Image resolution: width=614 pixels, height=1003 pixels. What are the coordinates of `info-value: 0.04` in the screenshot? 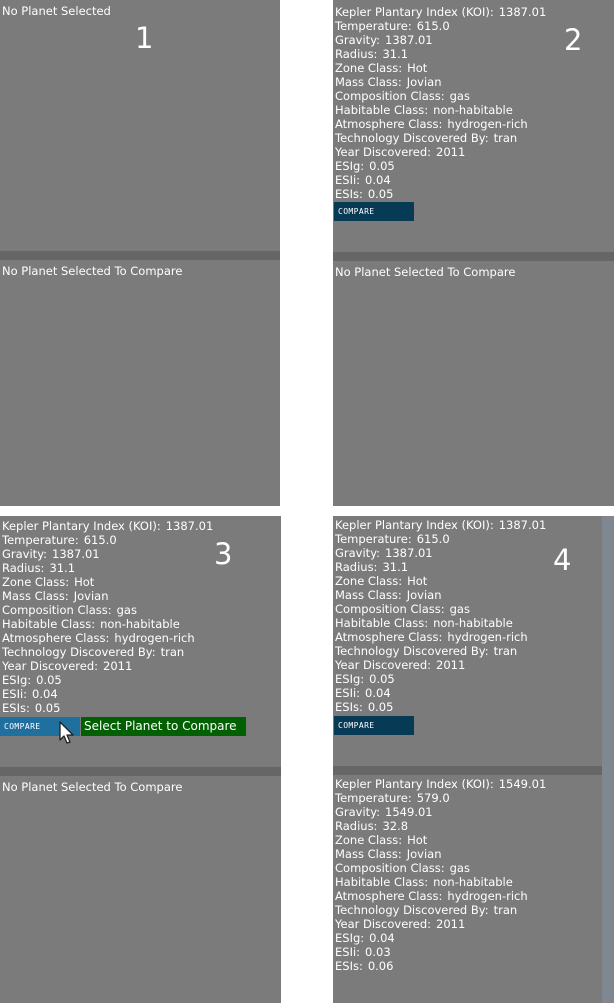 It's located at (382, 938).